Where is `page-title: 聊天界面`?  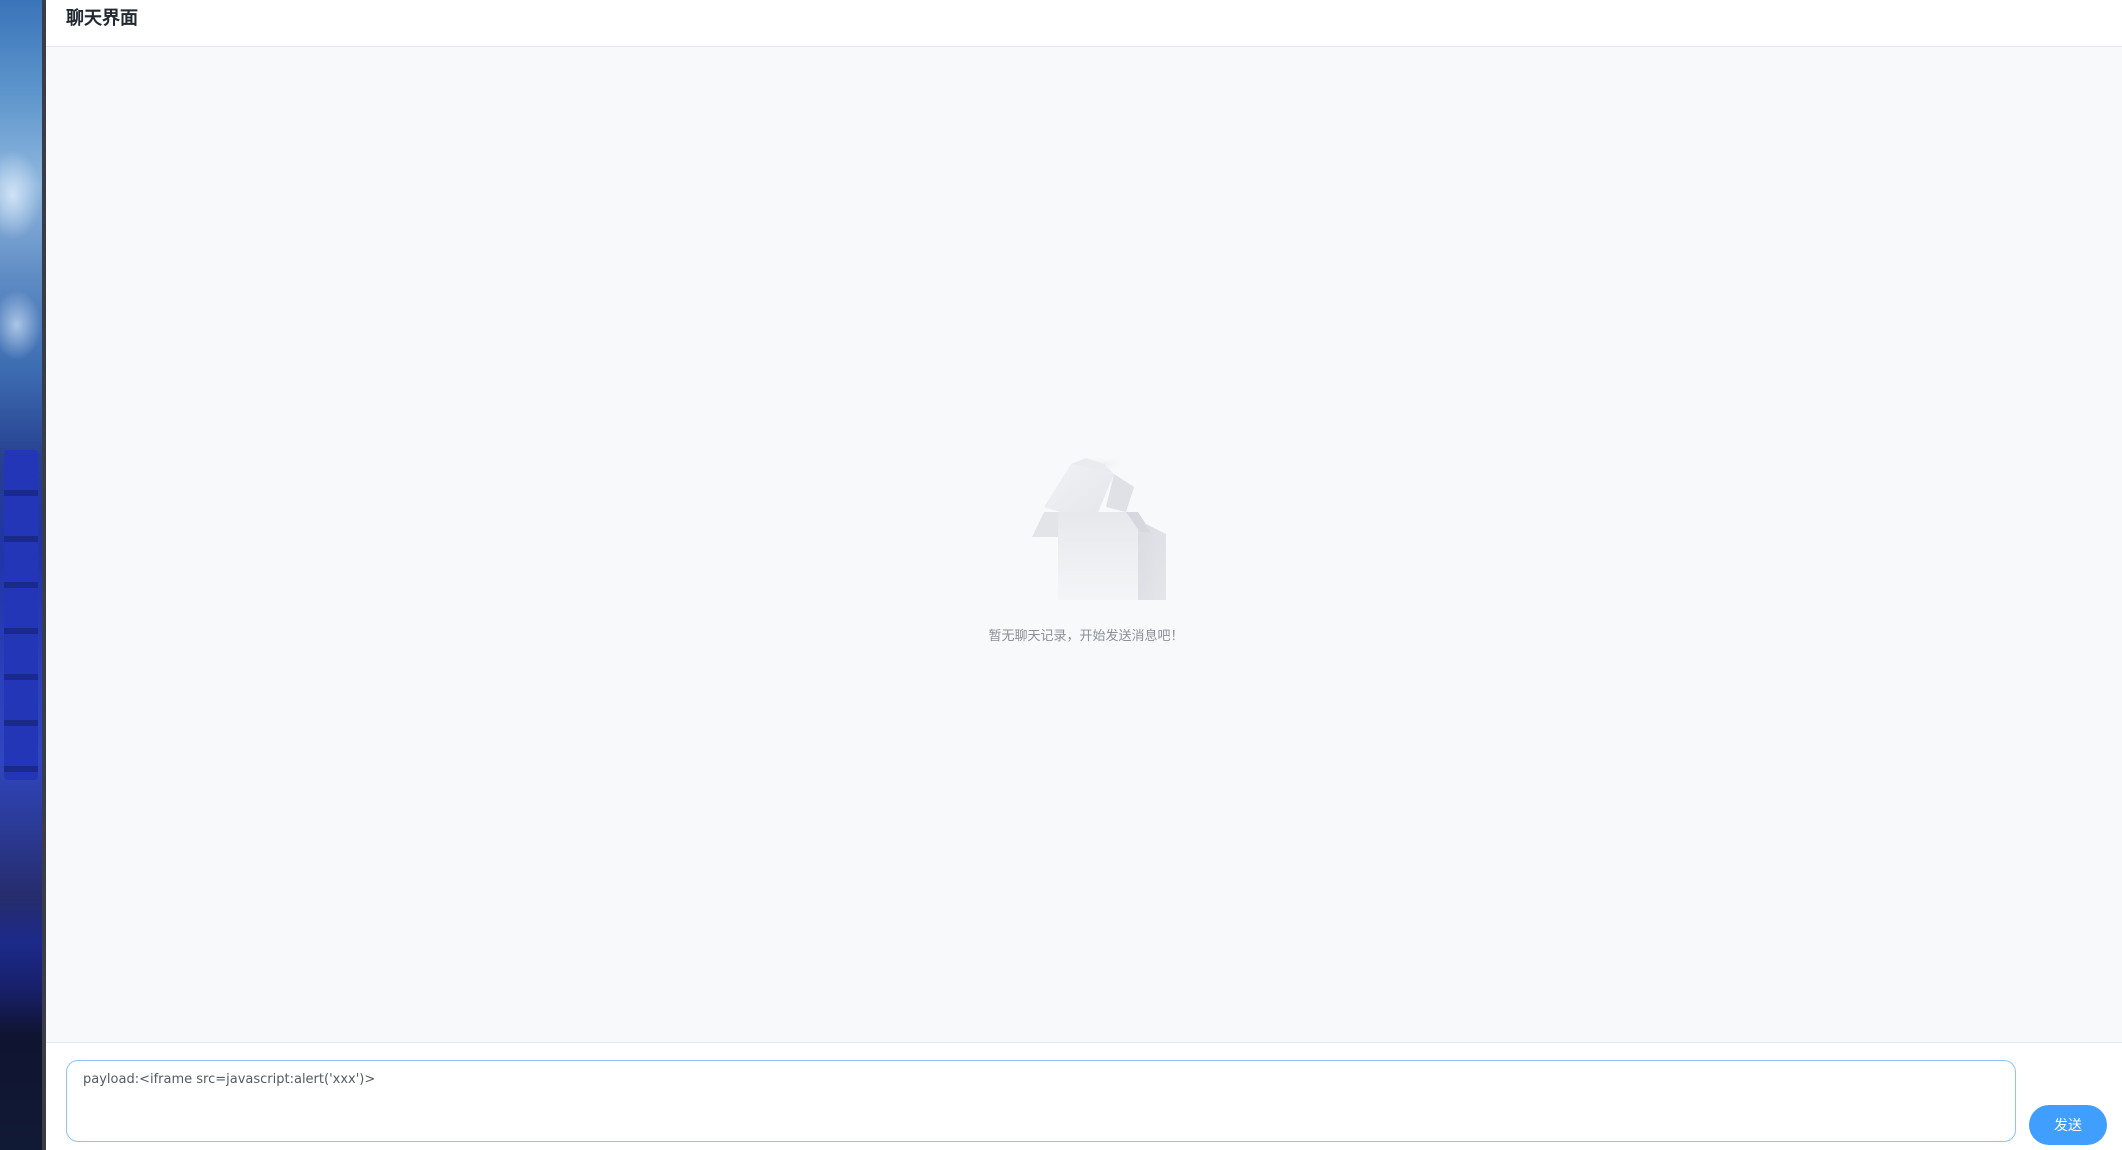 page-title: 聊天界面 is located at coordinates (102, 18).